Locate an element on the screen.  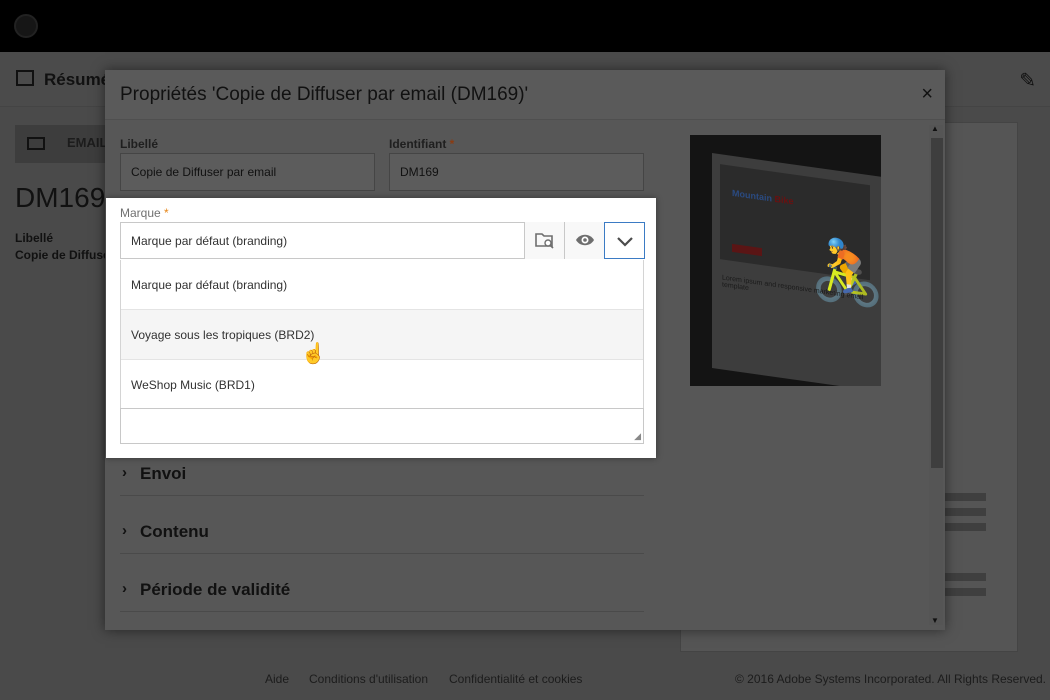
libelle-label: Libellé is located at coordinates (139, 144).